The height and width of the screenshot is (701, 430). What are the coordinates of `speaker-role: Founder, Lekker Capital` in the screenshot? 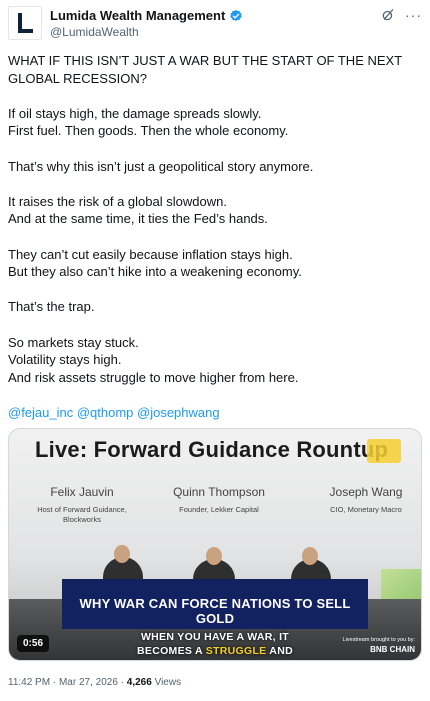 It's located at (219, 509).